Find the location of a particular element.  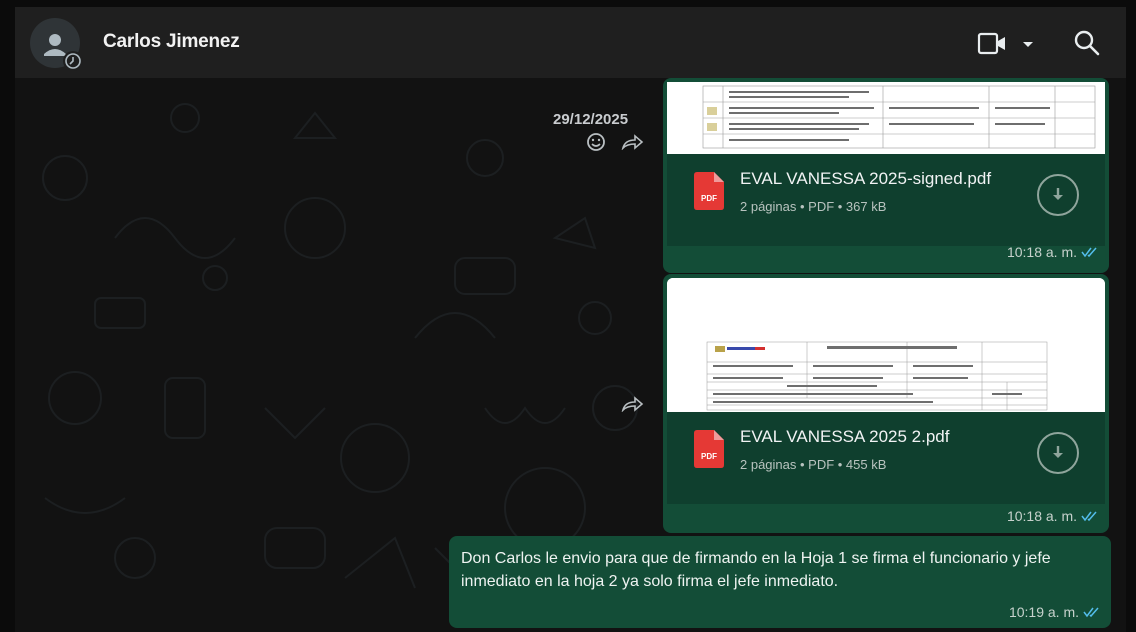

search-icon is located at coordinates (1087, 43).